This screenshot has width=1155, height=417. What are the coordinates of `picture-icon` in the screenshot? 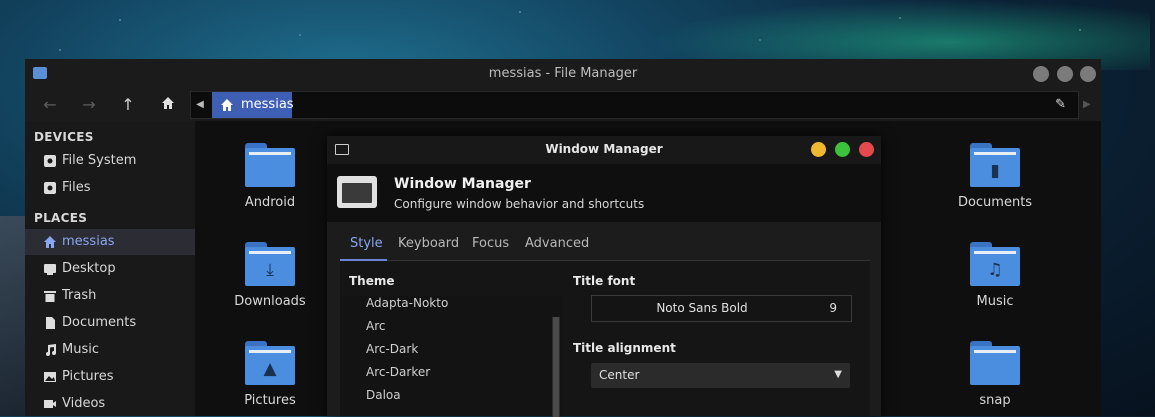 It's located at (50, 377).